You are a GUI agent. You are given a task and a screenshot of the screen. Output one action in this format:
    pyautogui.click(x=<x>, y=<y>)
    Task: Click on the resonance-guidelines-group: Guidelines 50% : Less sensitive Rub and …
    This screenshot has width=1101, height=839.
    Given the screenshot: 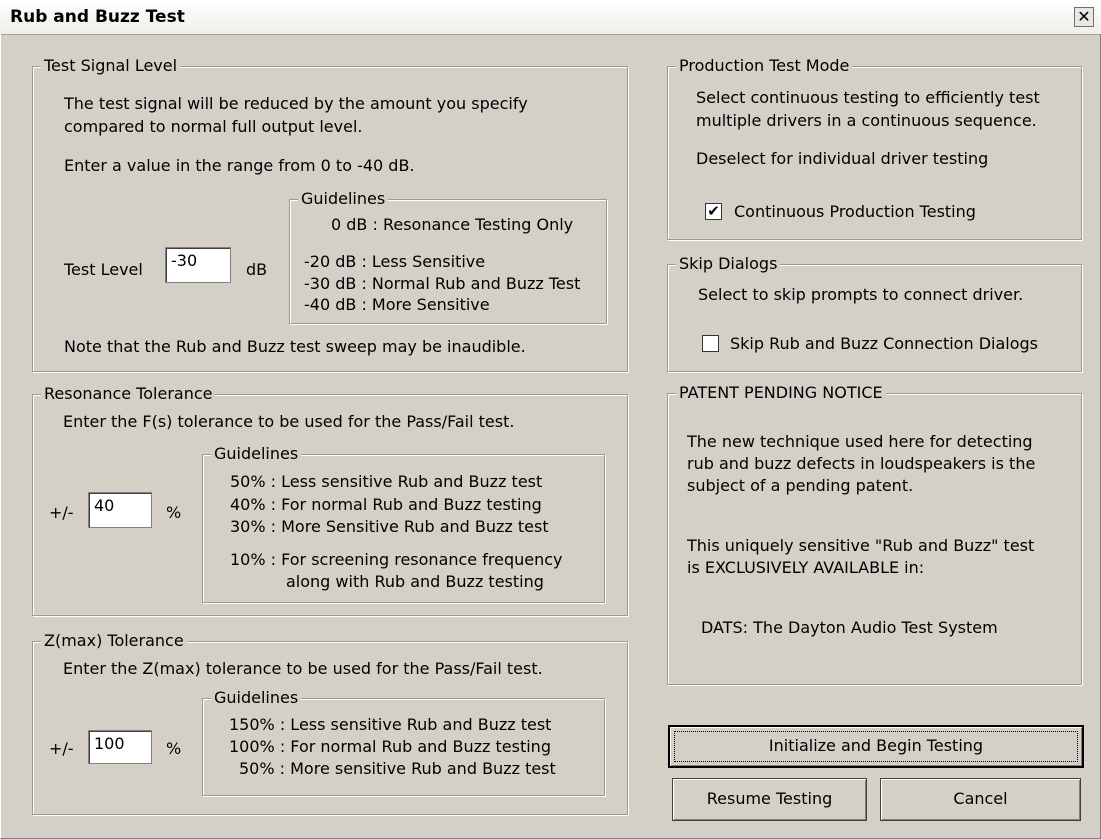 What is the action you would take?
    pyautogui.click(x=403, y=523)
    